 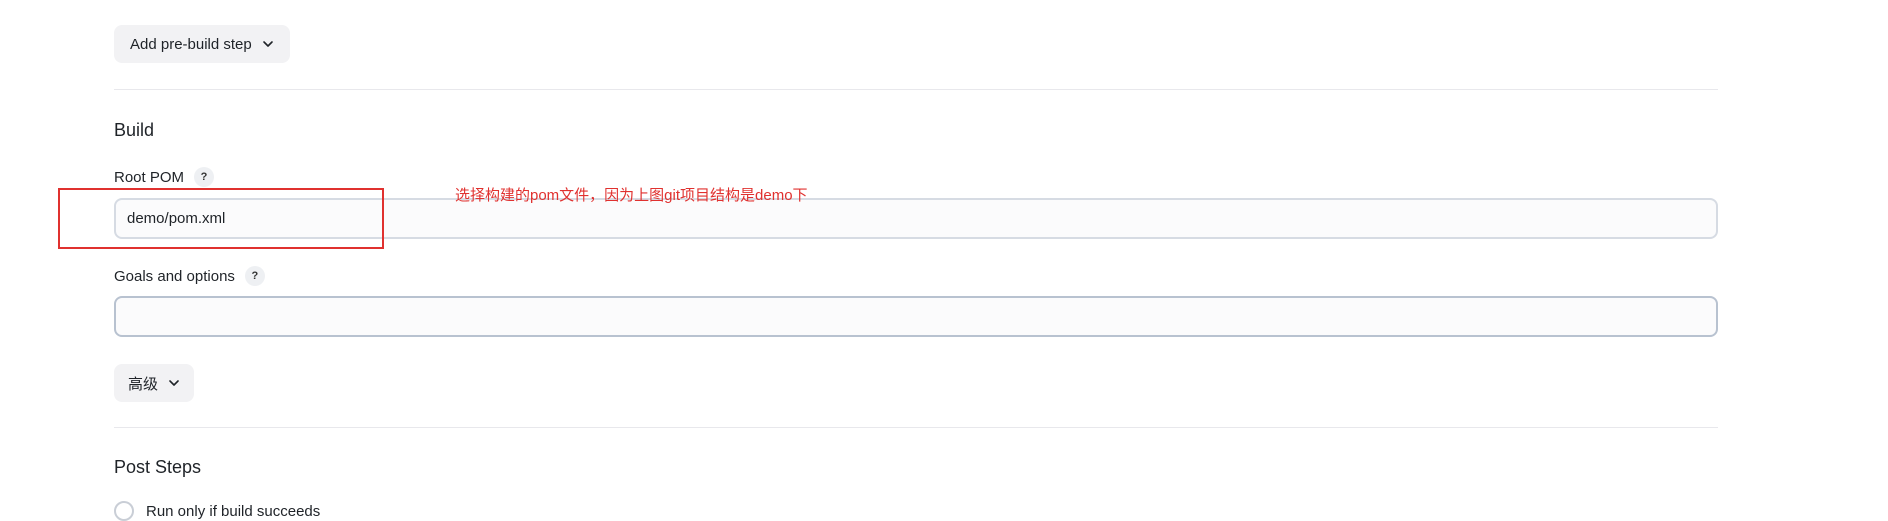 I want to click on add-pre-build-step-button: Add pre-build step, so click(x=202, y=44).